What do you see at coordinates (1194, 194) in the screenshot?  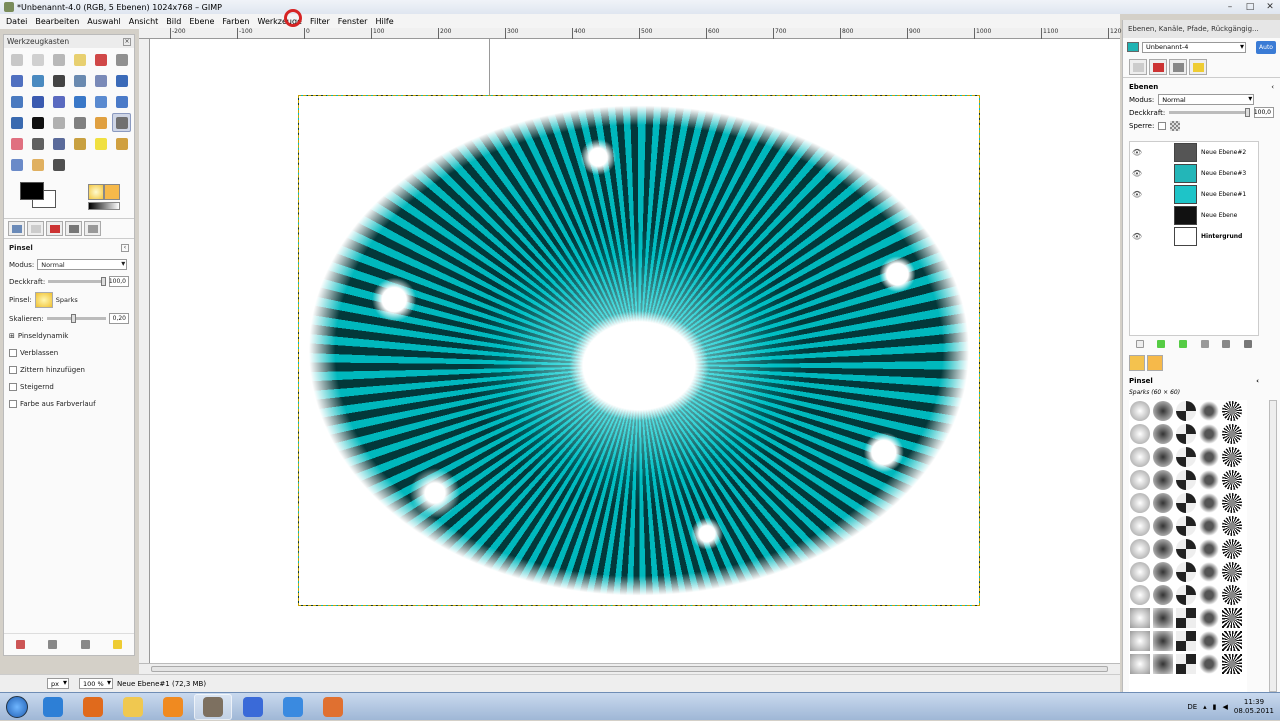 I see `layer-row: 👁 Neue Ebene#1` at bounding box center [1194, 194].